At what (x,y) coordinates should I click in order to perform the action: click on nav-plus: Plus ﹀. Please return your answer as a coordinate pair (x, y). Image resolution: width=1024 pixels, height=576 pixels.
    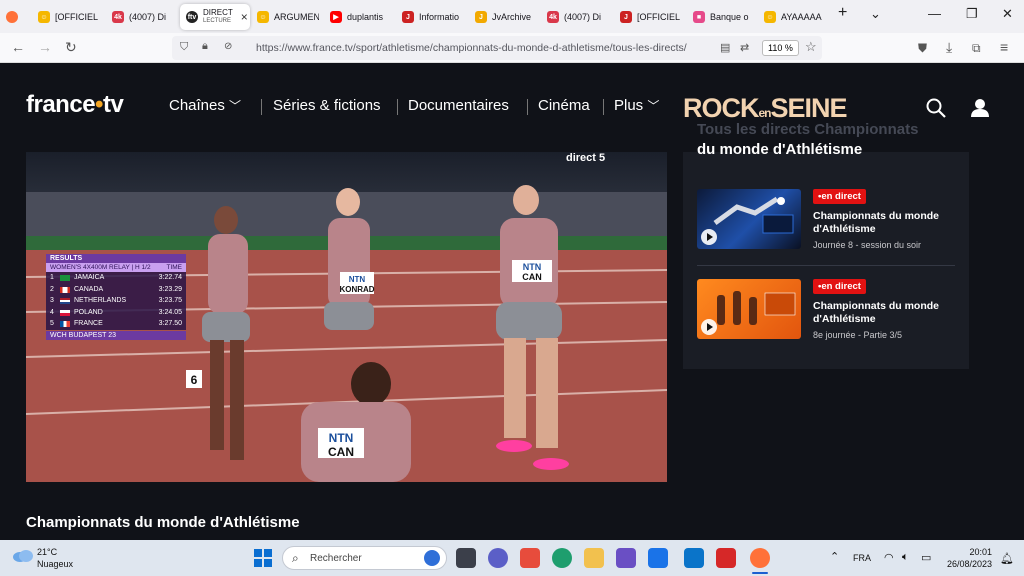
    Looking at the image, I should click on (636, 105).